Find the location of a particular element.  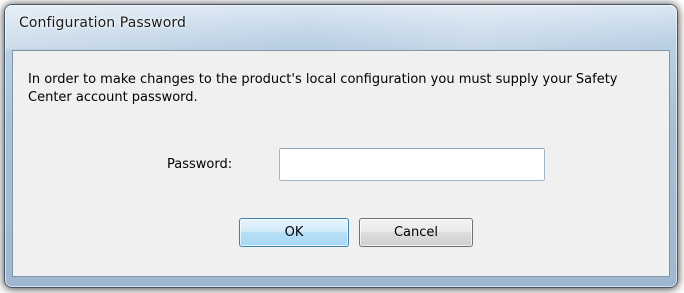

cancel-button: Cancel is located at coordinates (416, 232).